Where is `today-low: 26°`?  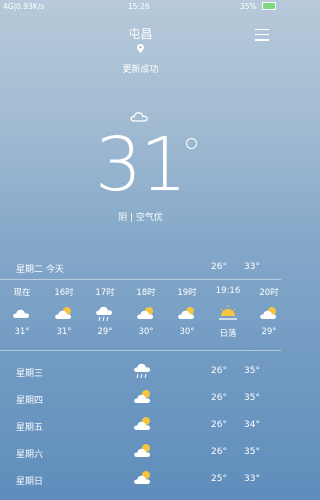
today-low: 26° is located at coordinates (219, 267).